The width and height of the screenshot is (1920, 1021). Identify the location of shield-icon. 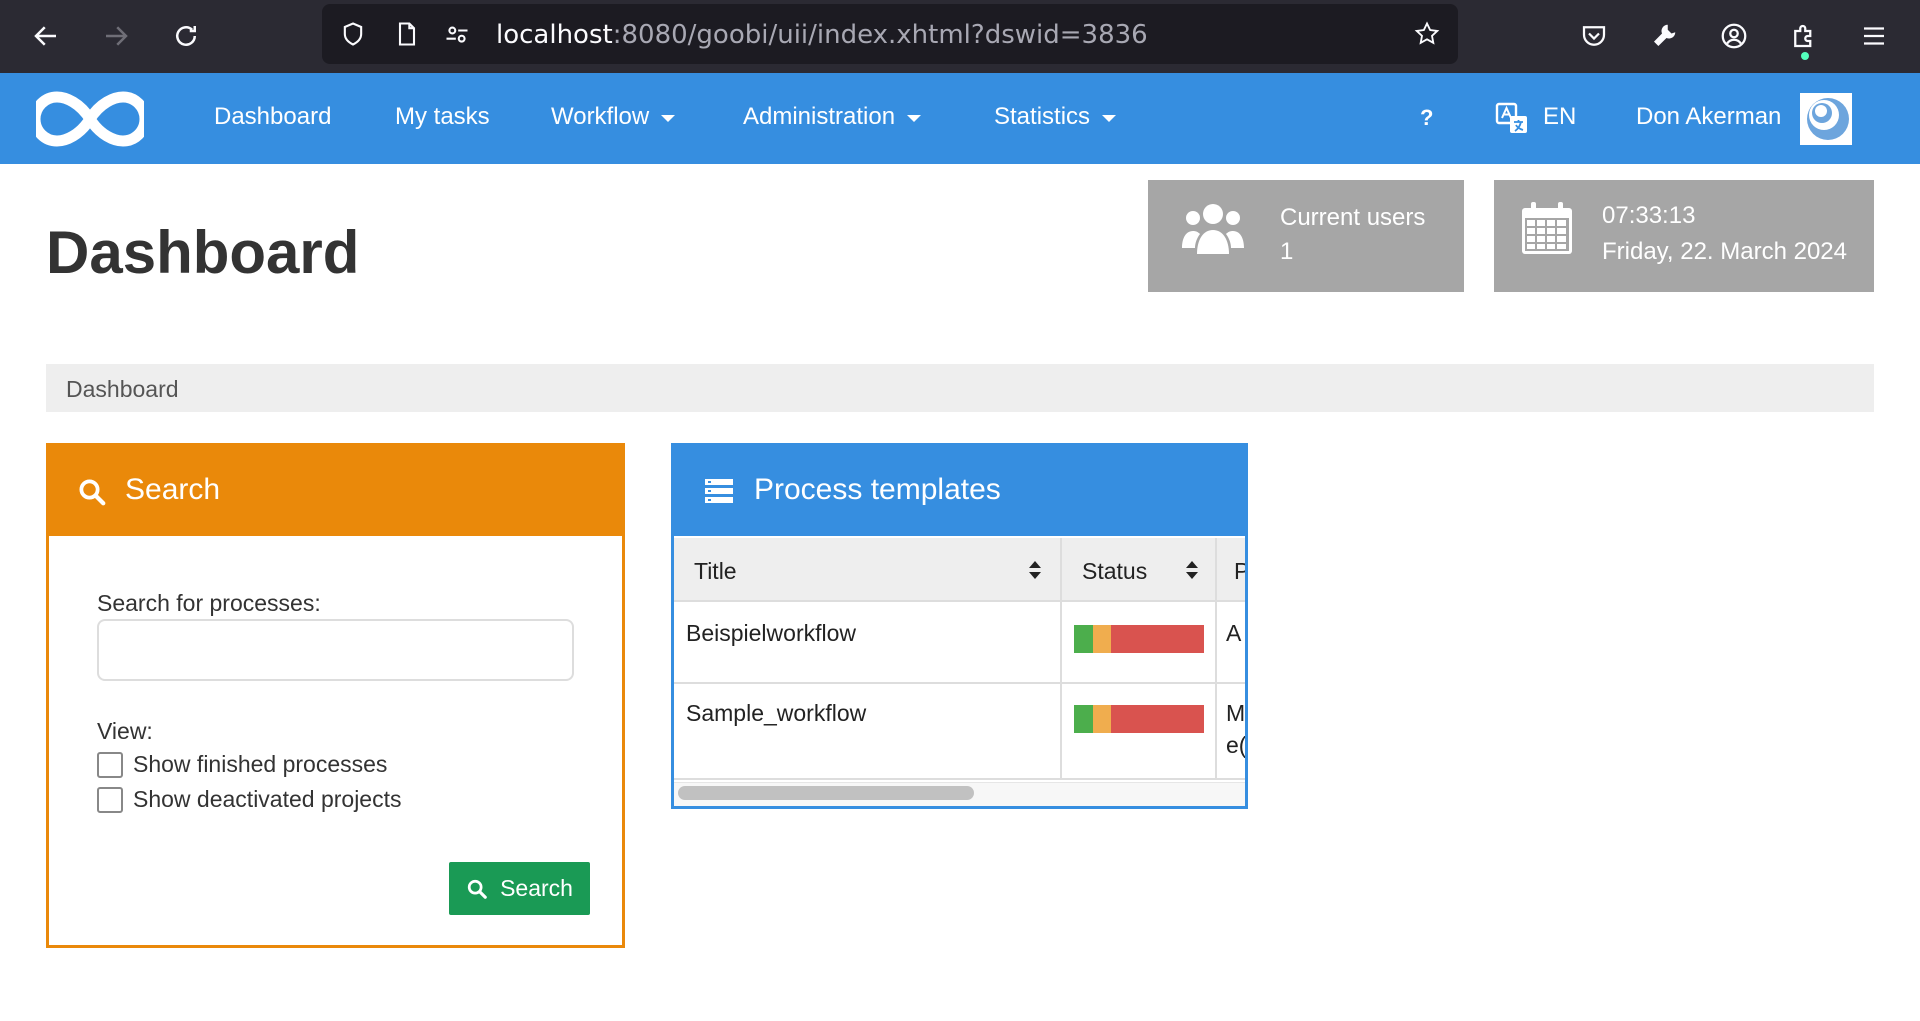
(353, 34).